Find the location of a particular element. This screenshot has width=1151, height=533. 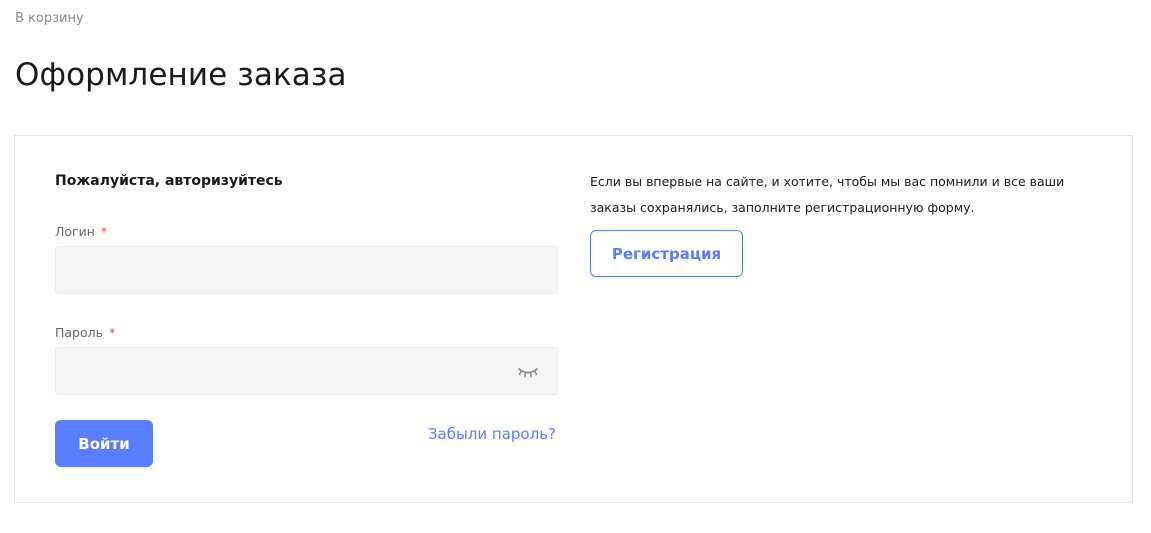

login-submit-button: Войти is located at coordinates (104, 443).